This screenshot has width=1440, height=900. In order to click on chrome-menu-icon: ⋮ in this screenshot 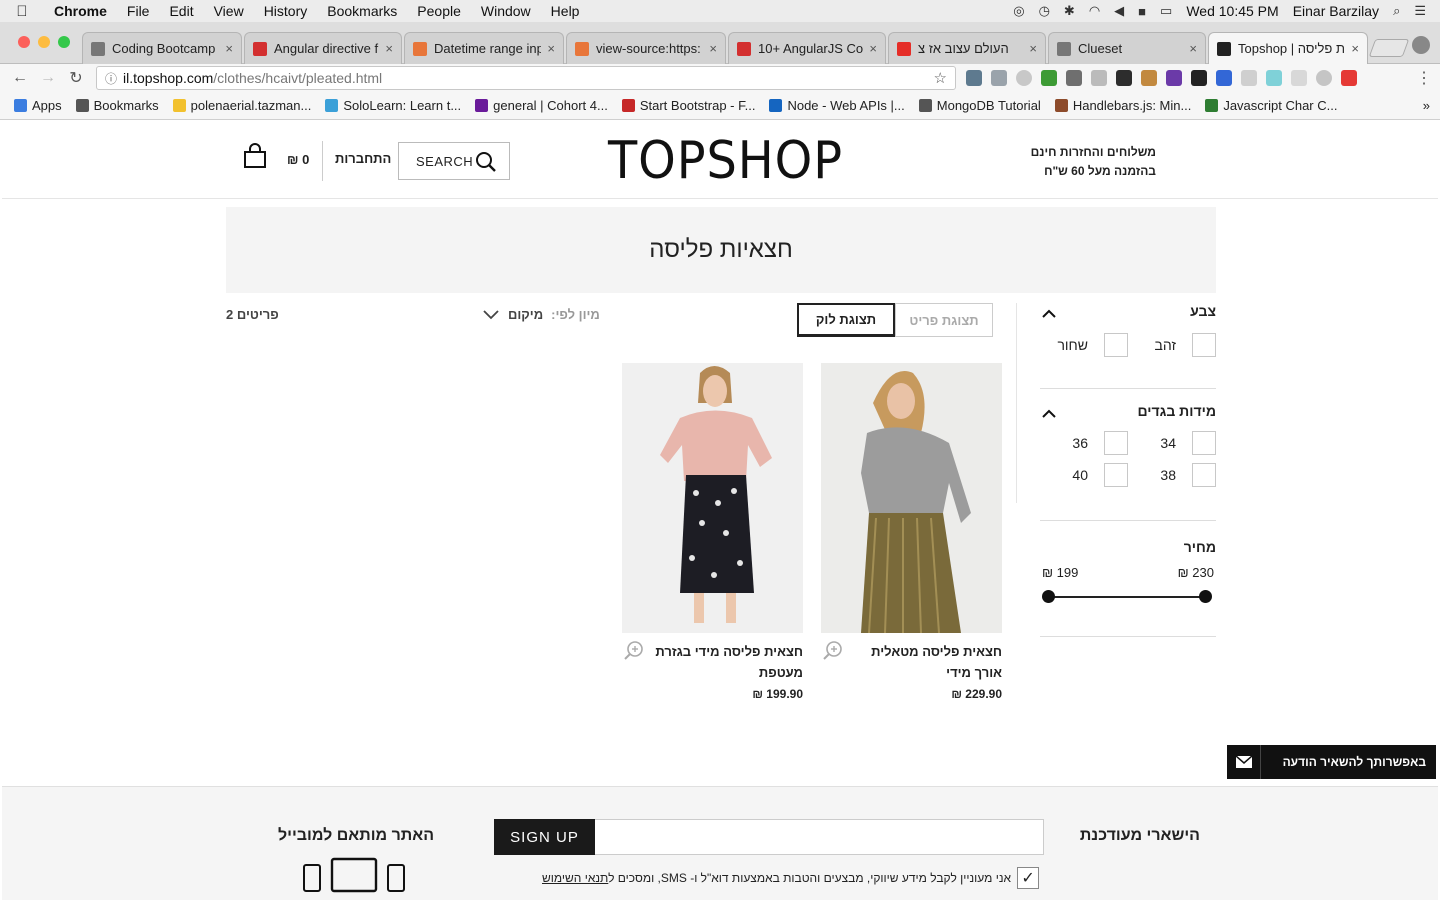, I will do `click(1424, 78)`.